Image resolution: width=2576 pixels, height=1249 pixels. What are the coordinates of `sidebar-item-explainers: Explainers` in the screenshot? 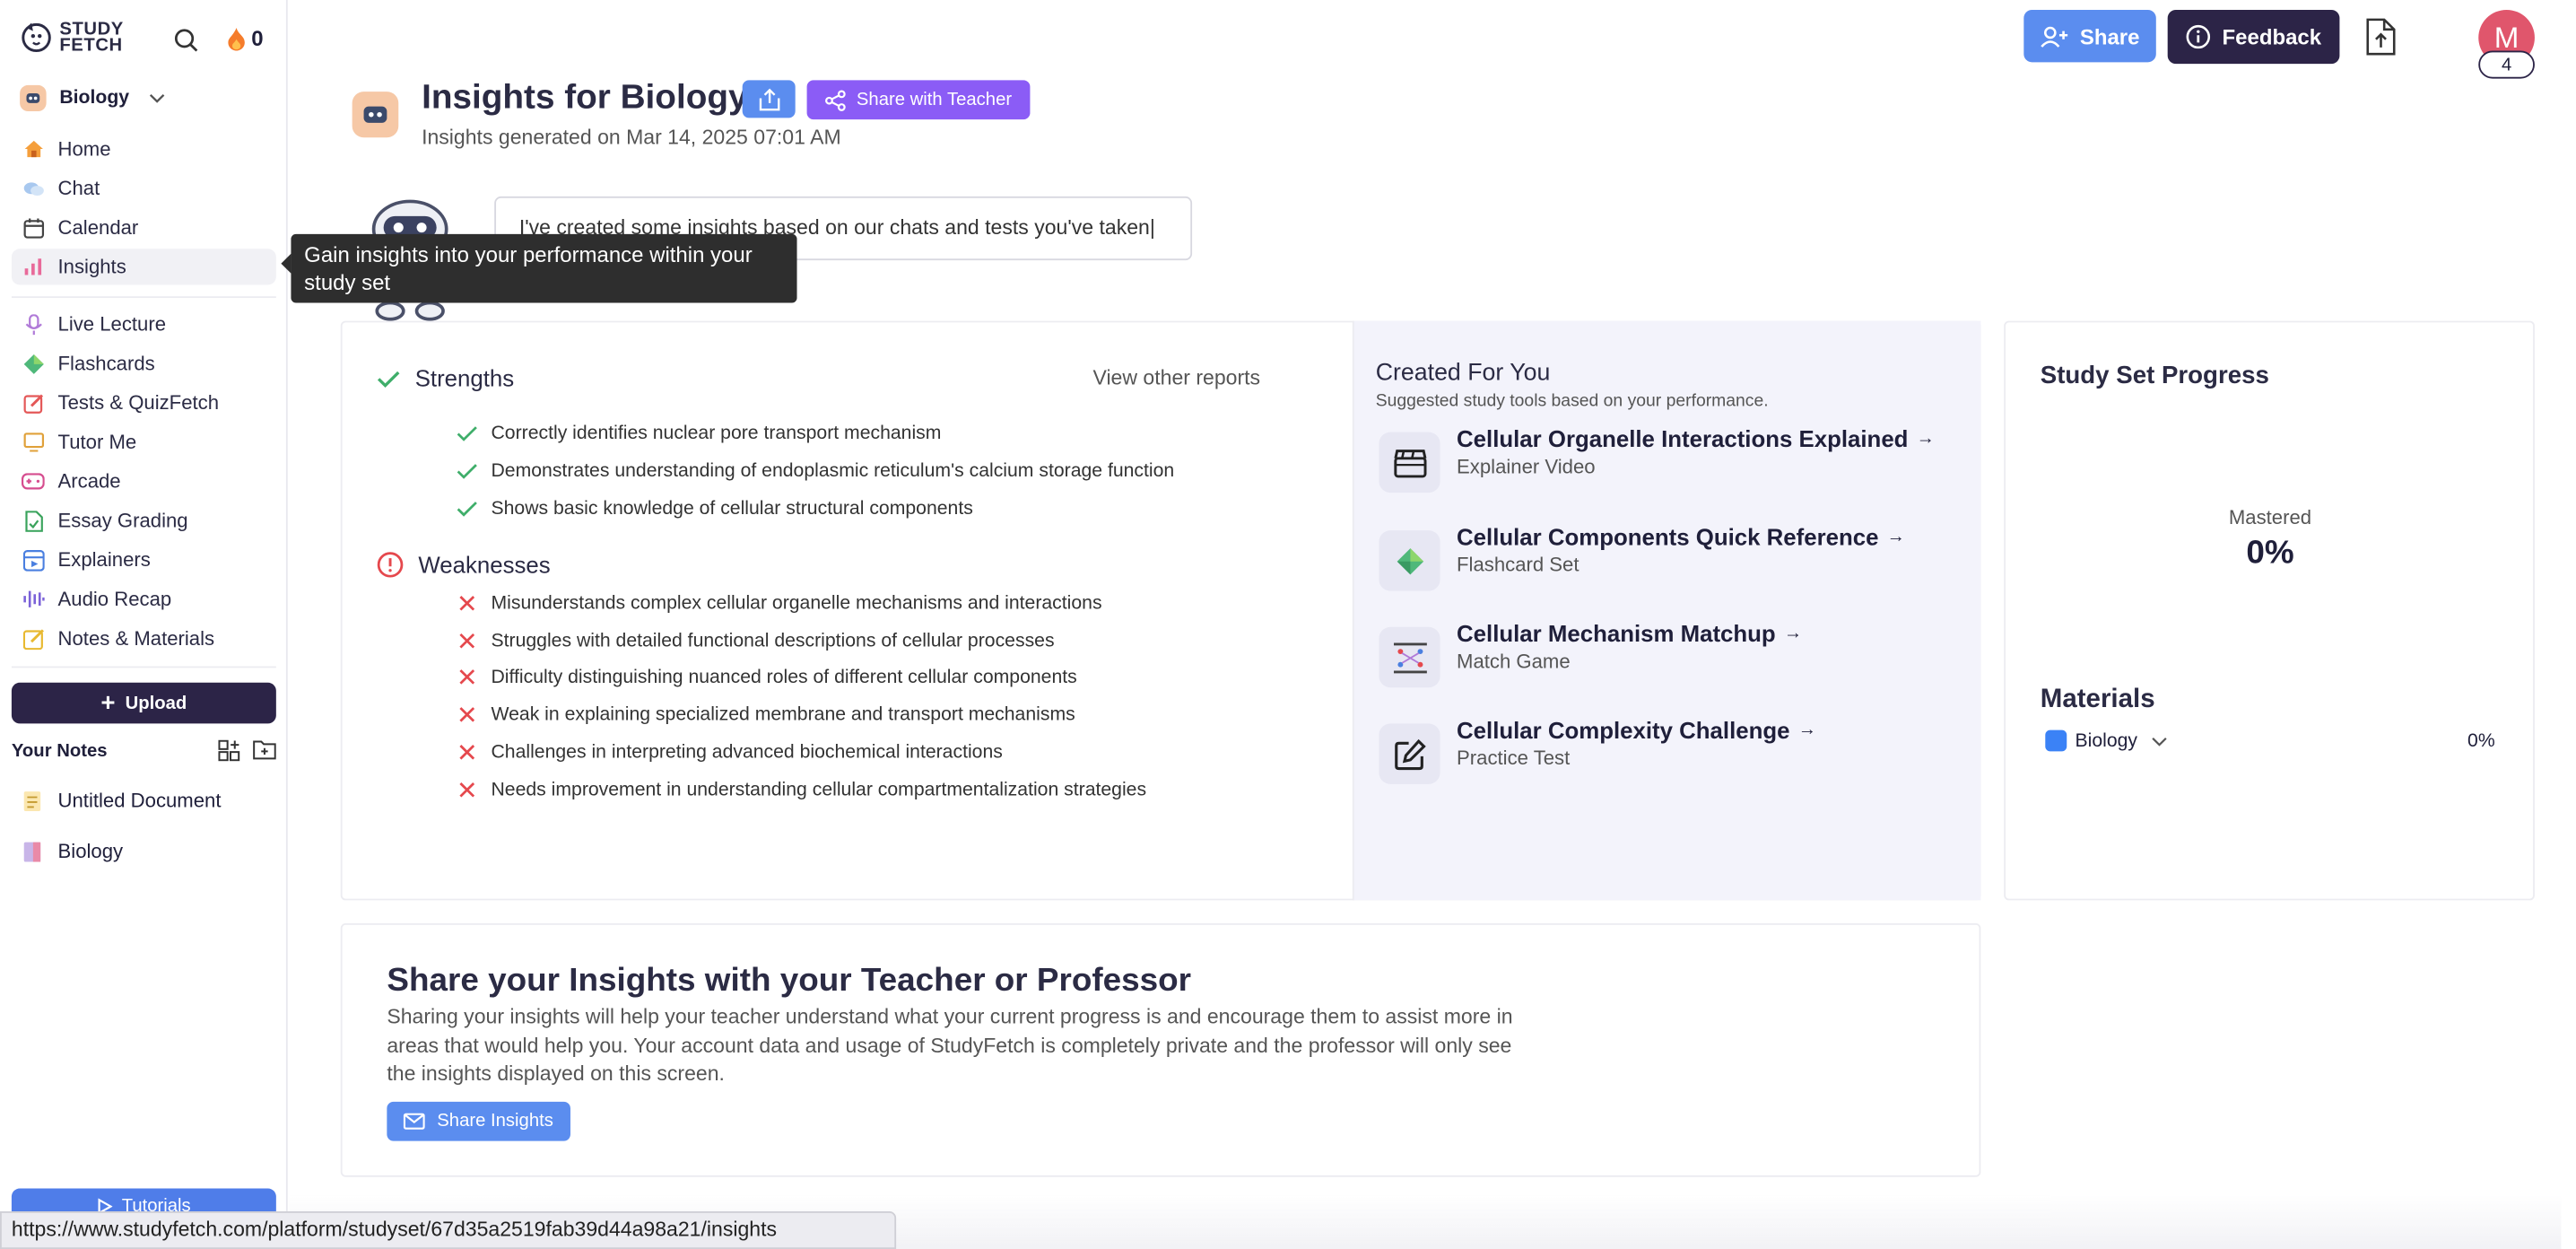 It's located at (144, 560).